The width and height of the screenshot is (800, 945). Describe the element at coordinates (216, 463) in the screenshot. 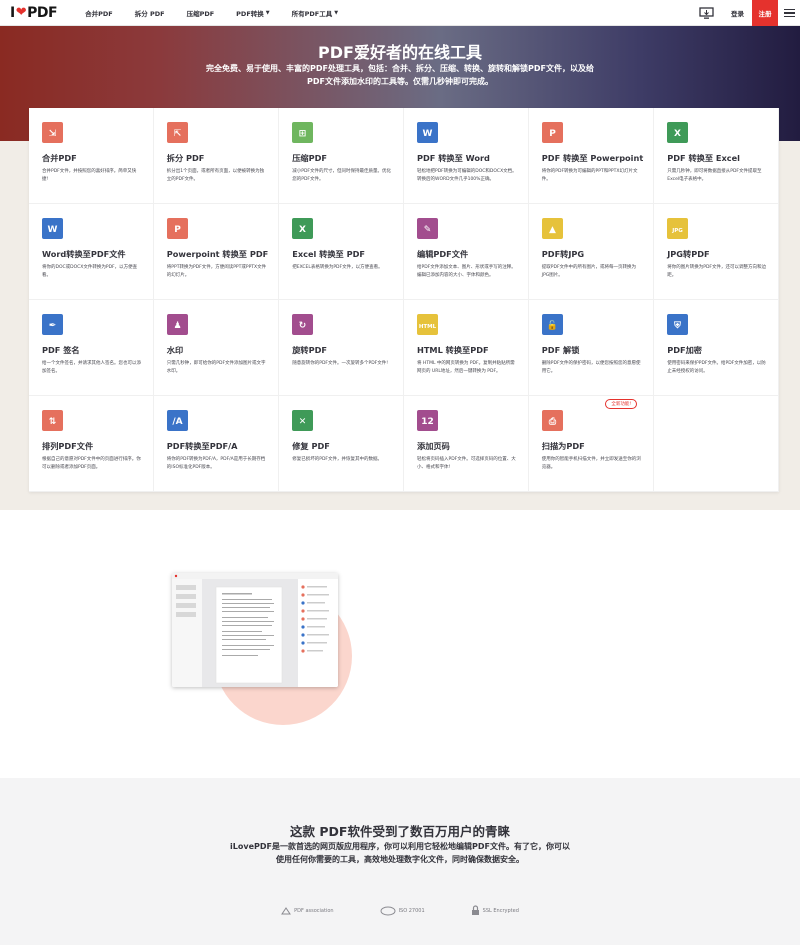

I see `tool-description: 将你的PDF转换为PDF/A，PDF/A是用于长期存档的ISO标准化PDF版本。` at that location.